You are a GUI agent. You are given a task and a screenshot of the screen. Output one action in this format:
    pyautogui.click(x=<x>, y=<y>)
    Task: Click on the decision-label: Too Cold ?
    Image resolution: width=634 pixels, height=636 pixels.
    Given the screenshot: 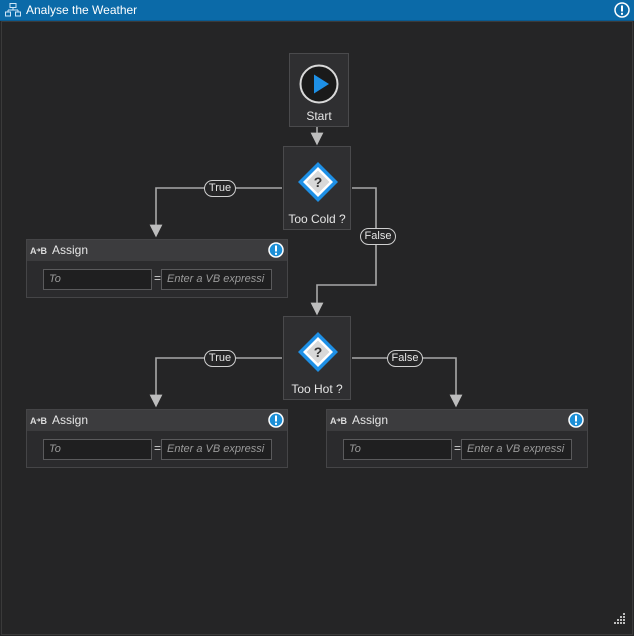 What is the action you would take?
    pyautogui.click(x=317, y=219)
    